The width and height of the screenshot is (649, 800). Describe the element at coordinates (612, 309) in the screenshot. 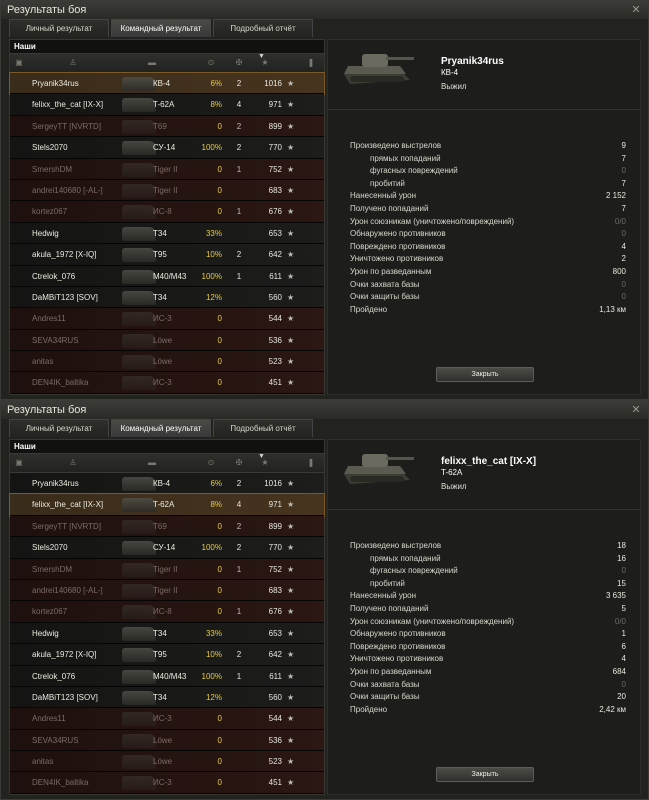

I see `stat-value: 1,13 км` at that location.